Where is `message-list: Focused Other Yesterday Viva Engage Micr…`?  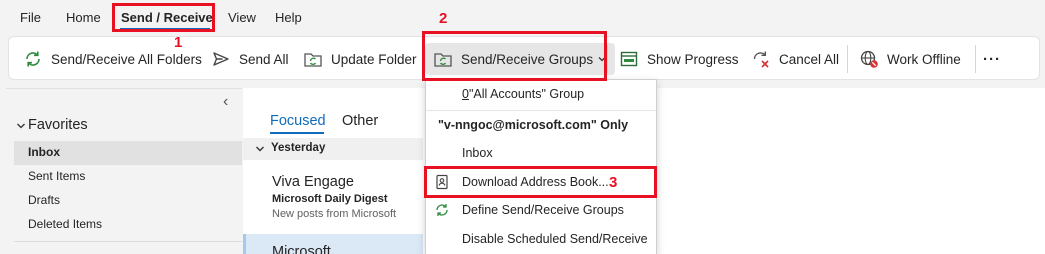
message-list: Focused Other Yesterday Viva Engage Micr… is located at coordinates (333, 171).